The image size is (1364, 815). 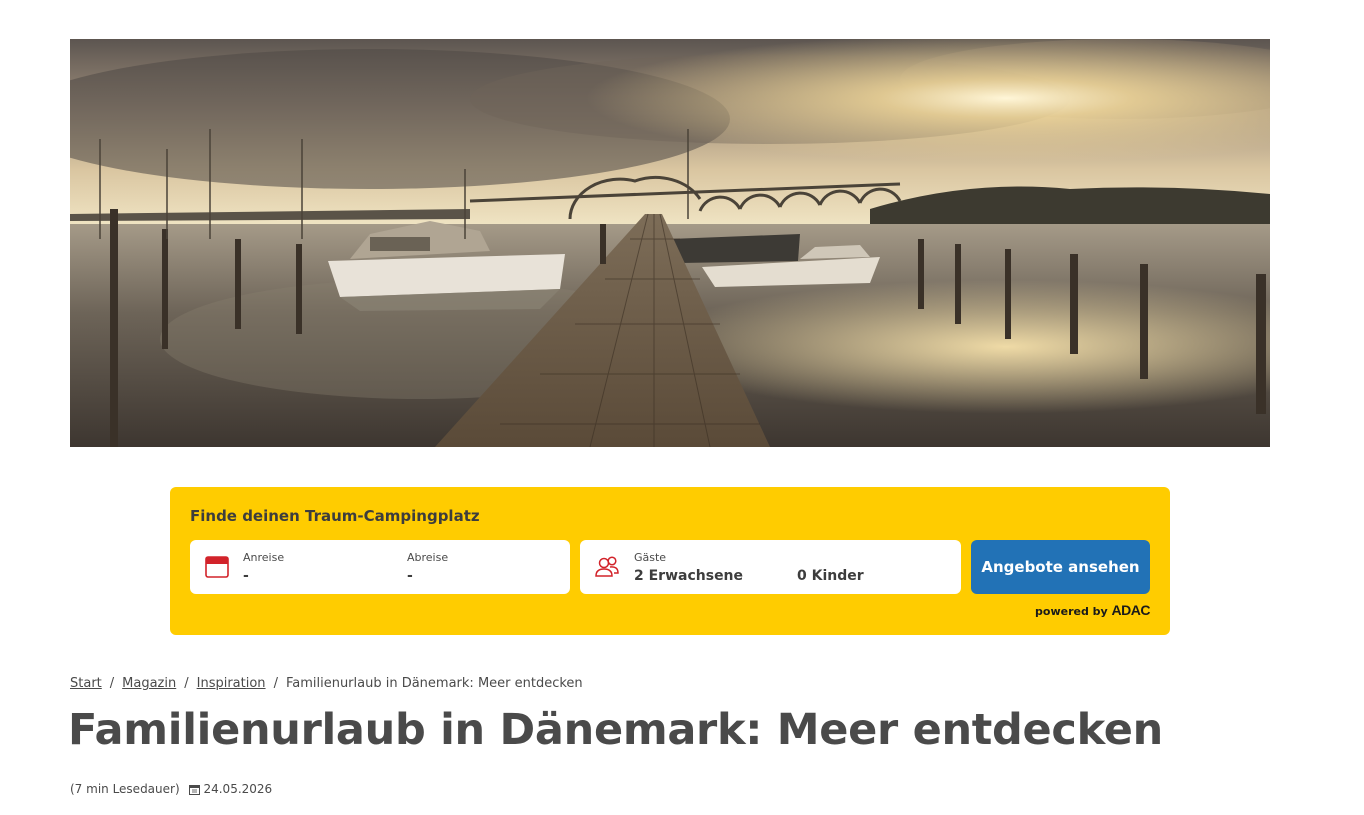 What do you see at coordinates (125, 789) in the screenshot?
I see `reading-time: (7 min Lesedauer)` at bounding box center [125, 789].